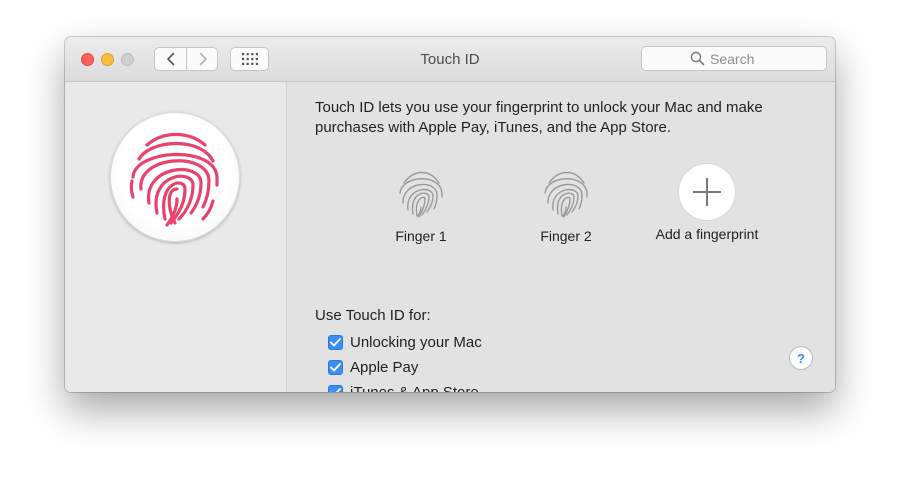 Image resolution: width=900 pixels, height=485 pixels. What do you see at coordinates (697, 58) in the screenshot?
I see `search-icon` at bounding box center [697, 58].